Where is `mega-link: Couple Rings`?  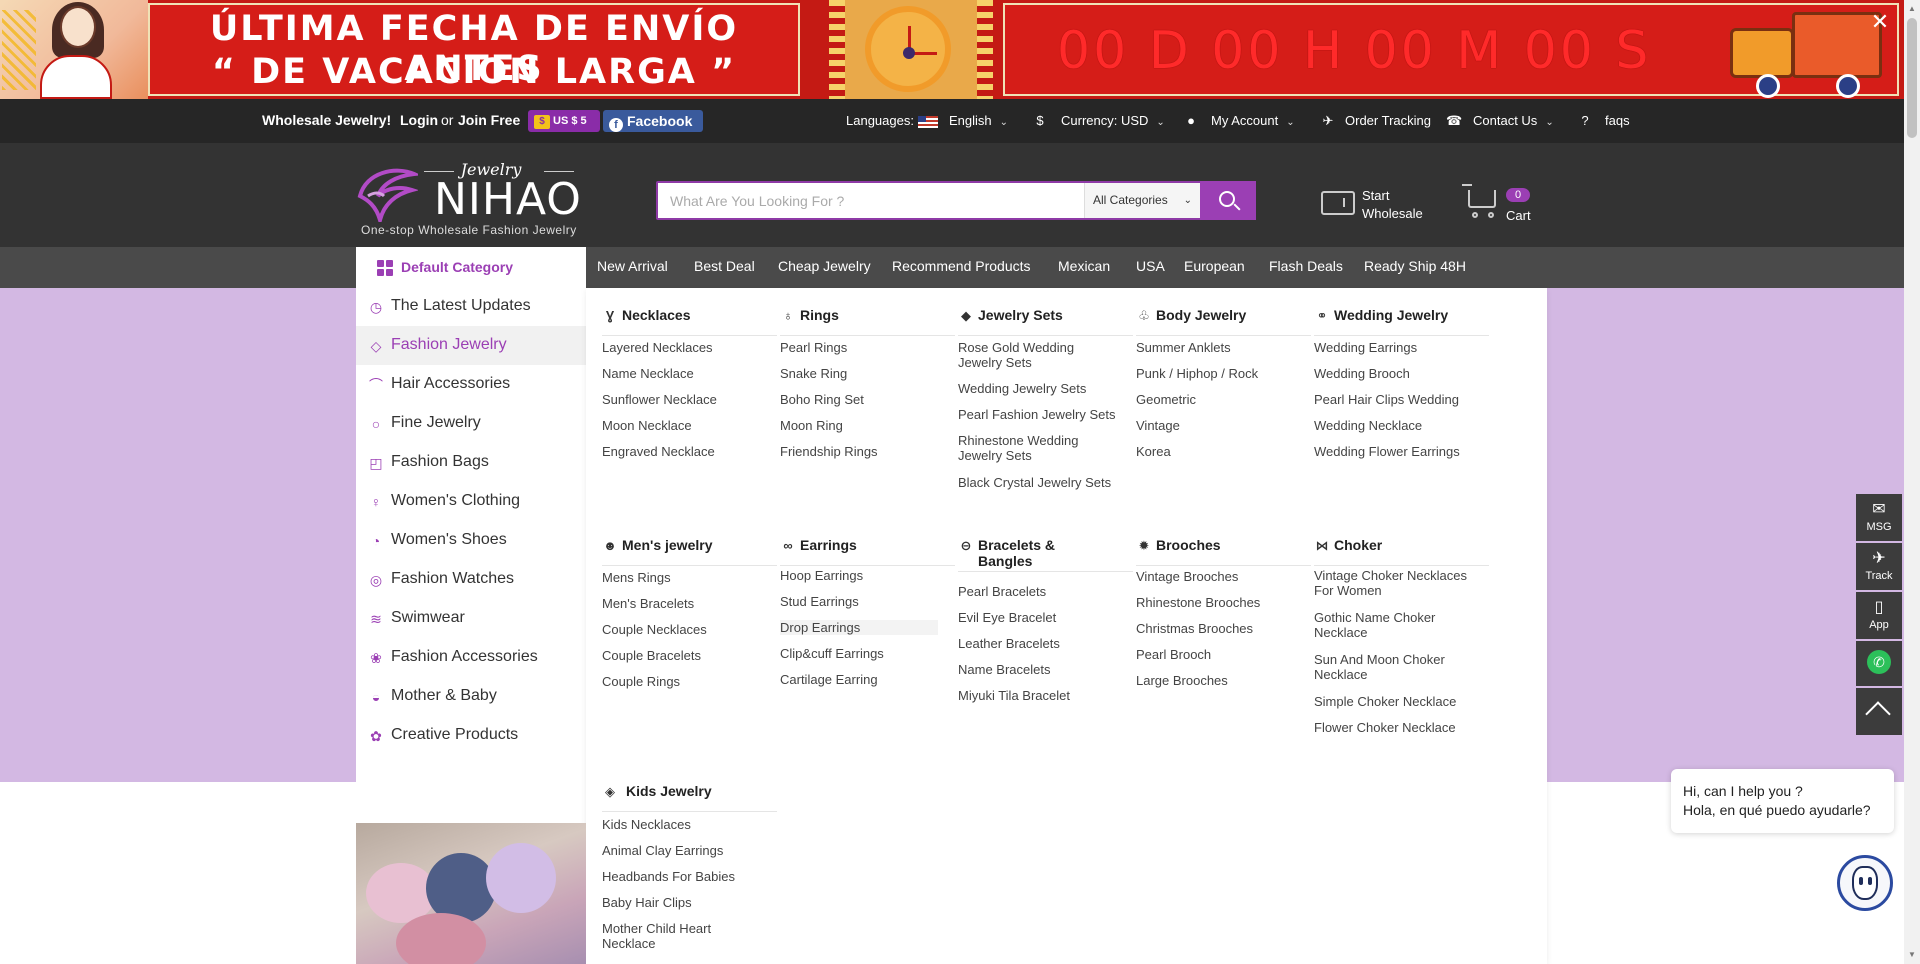 mega-link: Couple Rings is located at coordinates (641, 681).